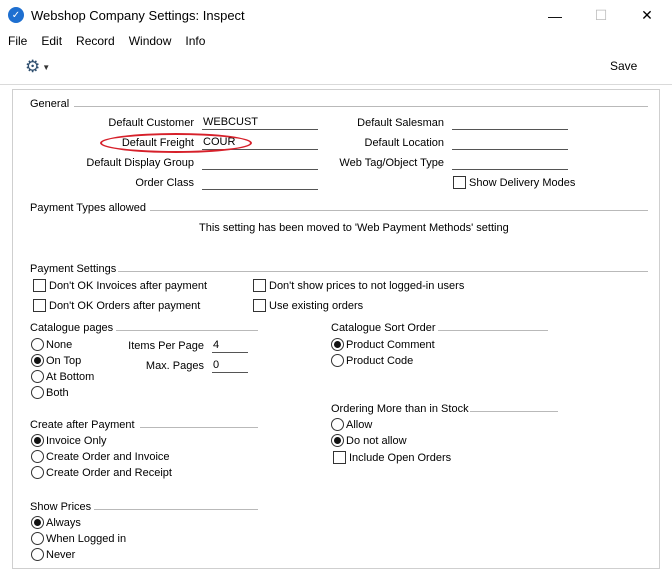 The width and height of the screenshot is (672, 578). What do you see at coordinates (88, 208) in the screenshot?
I see `payment-types-title: Payment Types allowed` at bounding box center [88, 208].